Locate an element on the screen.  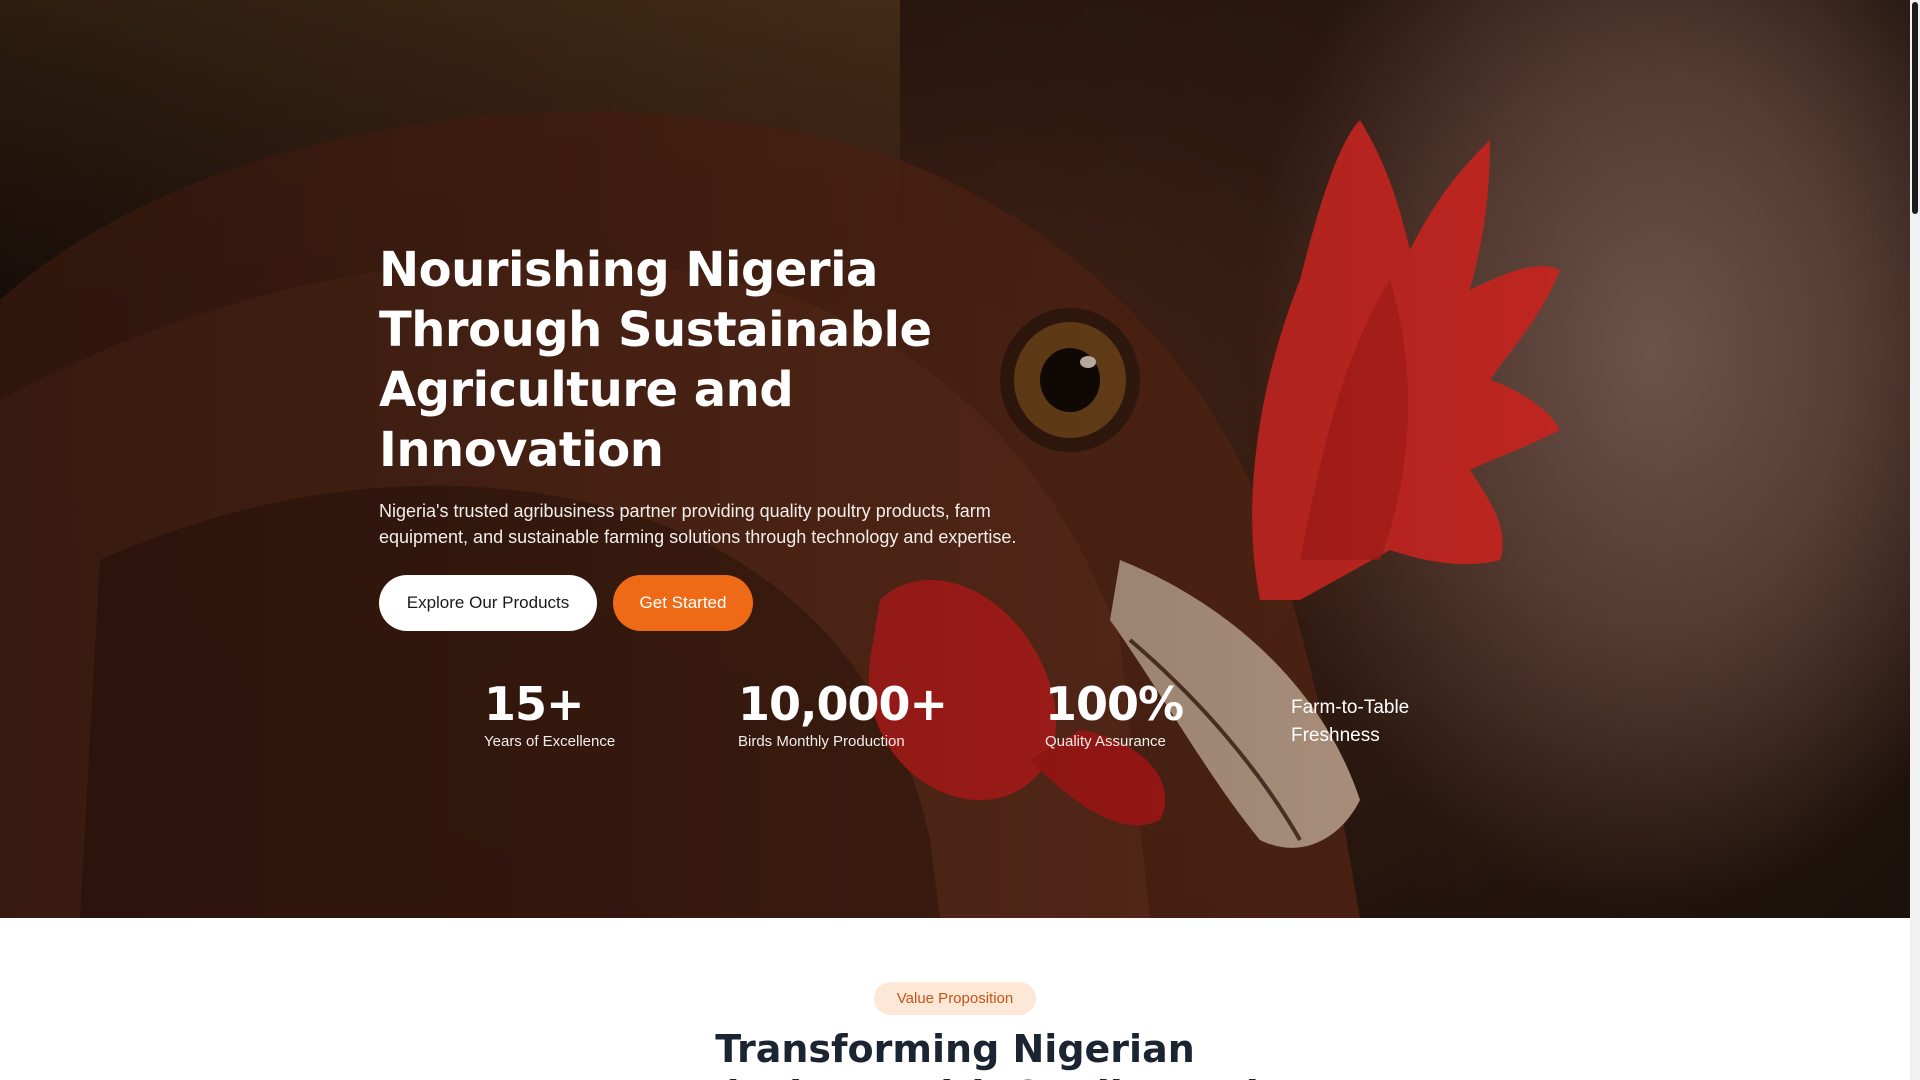
stat-label: Birds Monthly Production is located at coordinates (821, 741).